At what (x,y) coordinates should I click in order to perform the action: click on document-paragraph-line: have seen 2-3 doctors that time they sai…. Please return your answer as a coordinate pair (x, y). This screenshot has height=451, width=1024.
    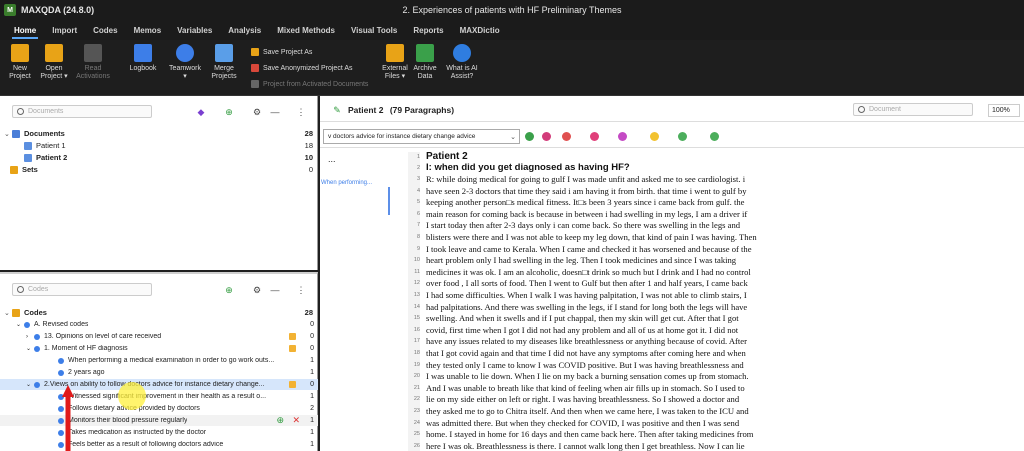
    Looking at the image, I should click on (586, 191).